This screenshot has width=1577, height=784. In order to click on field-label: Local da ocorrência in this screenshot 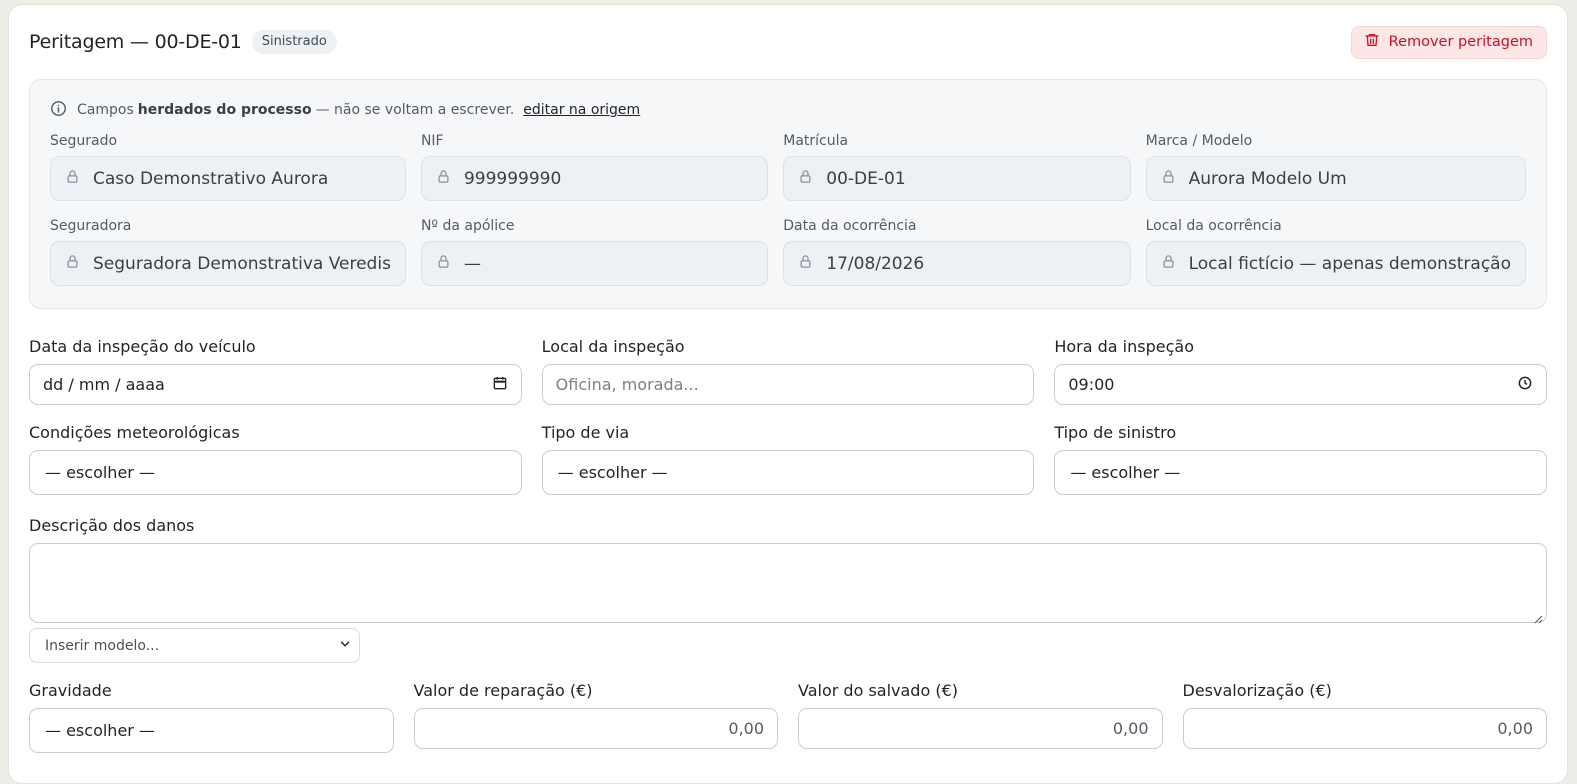, I will do `click(1213, 226)`.